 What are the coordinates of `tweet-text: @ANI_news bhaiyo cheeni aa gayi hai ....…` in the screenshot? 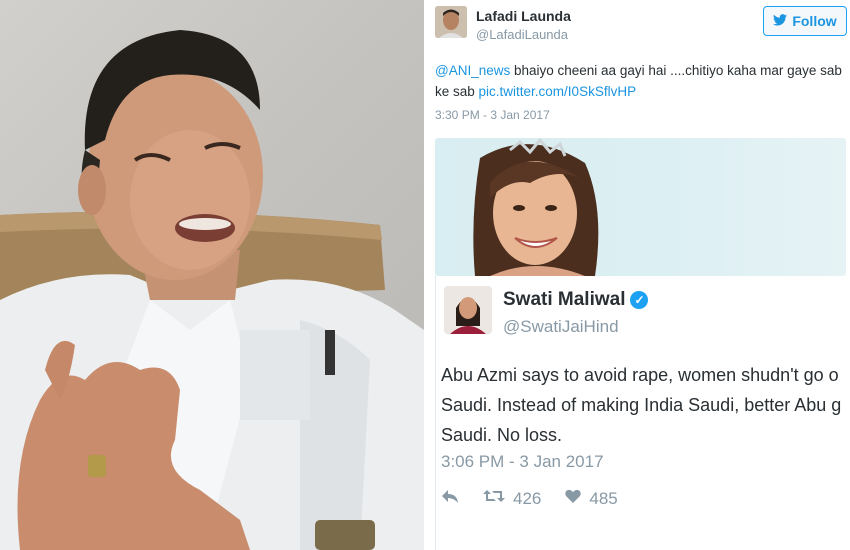 It's located at (640, 81).